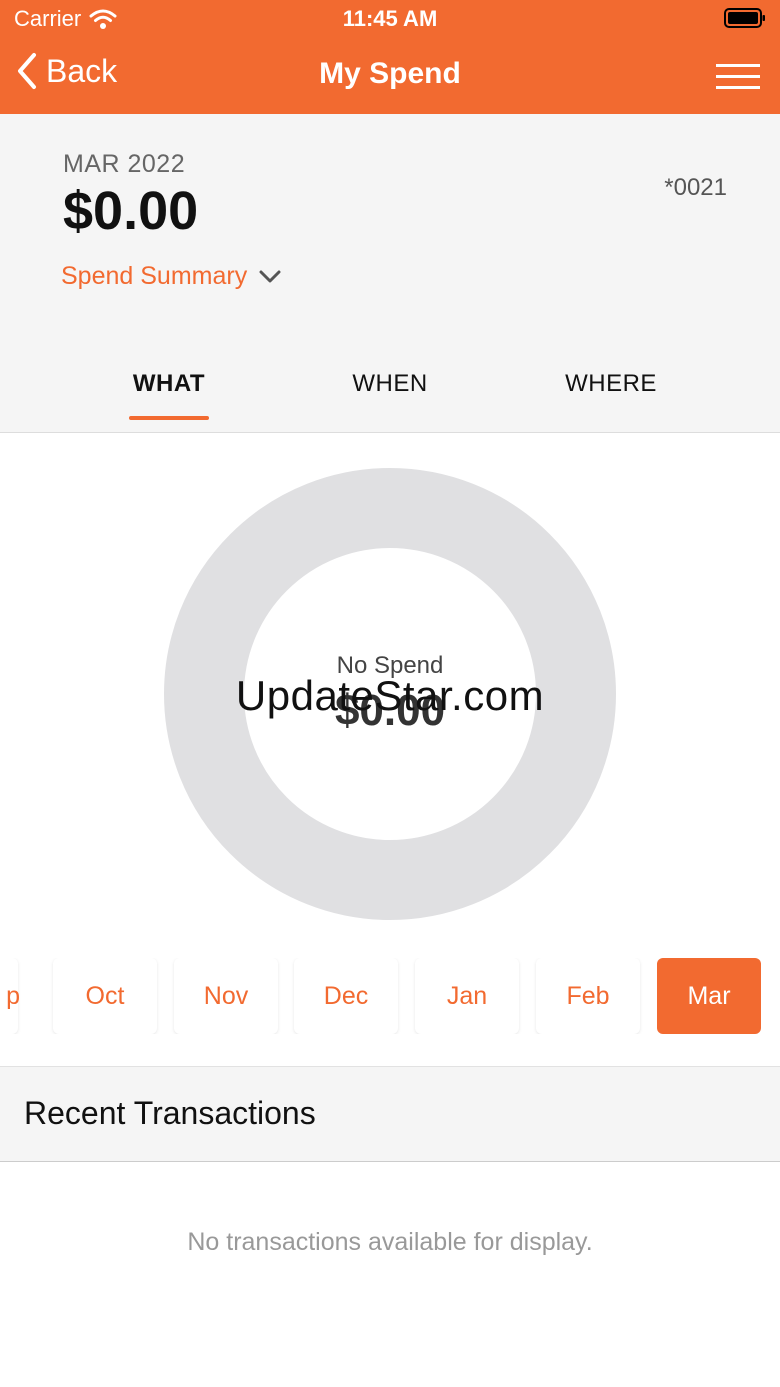 The image size is (780, 1387). I want to click on status-time: 11:45 AM, so click(390, 18).